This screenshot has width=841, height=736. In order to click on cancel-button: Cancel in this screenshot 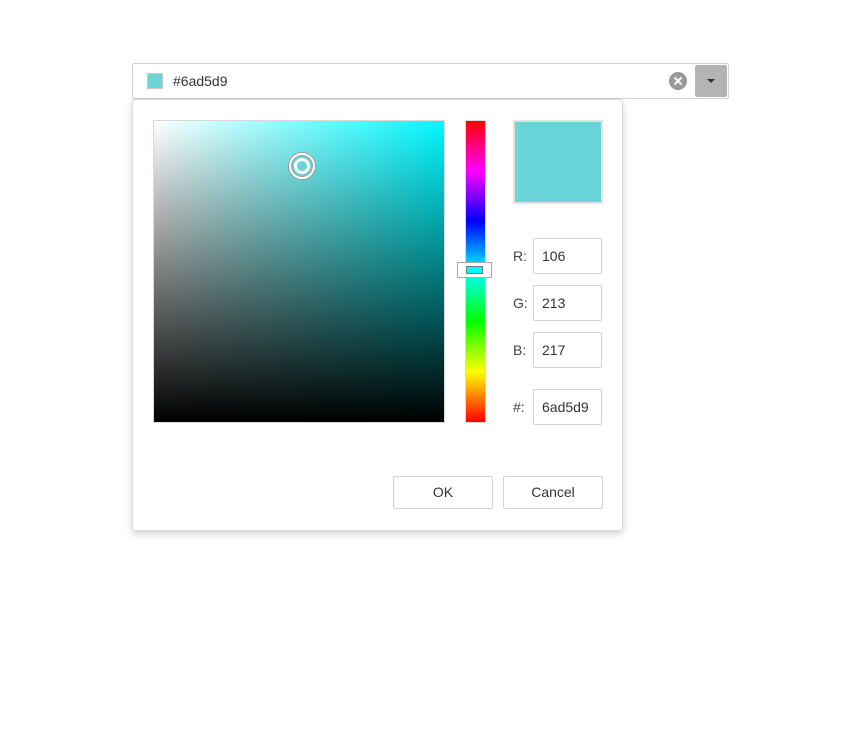, I will do `click(553, 492)`.